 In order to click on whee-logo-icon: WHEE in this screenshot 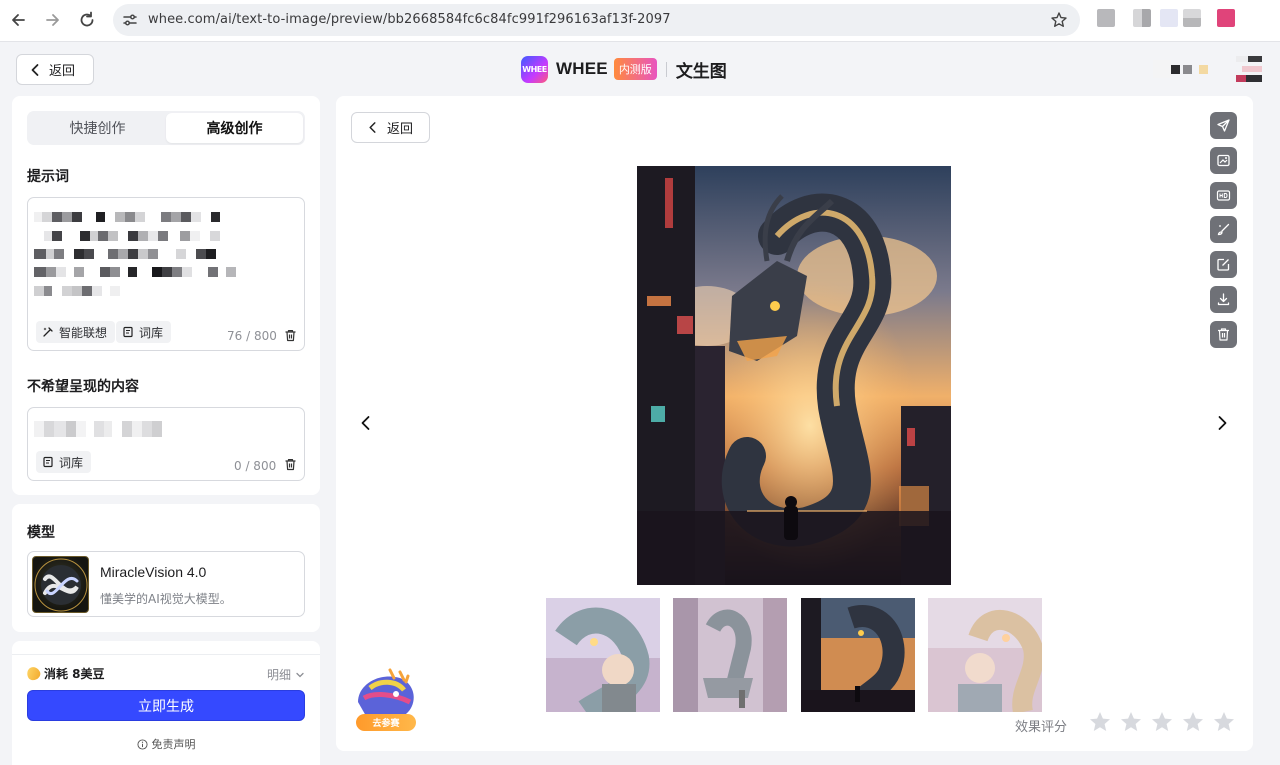, I will do `click(534, 69)`.